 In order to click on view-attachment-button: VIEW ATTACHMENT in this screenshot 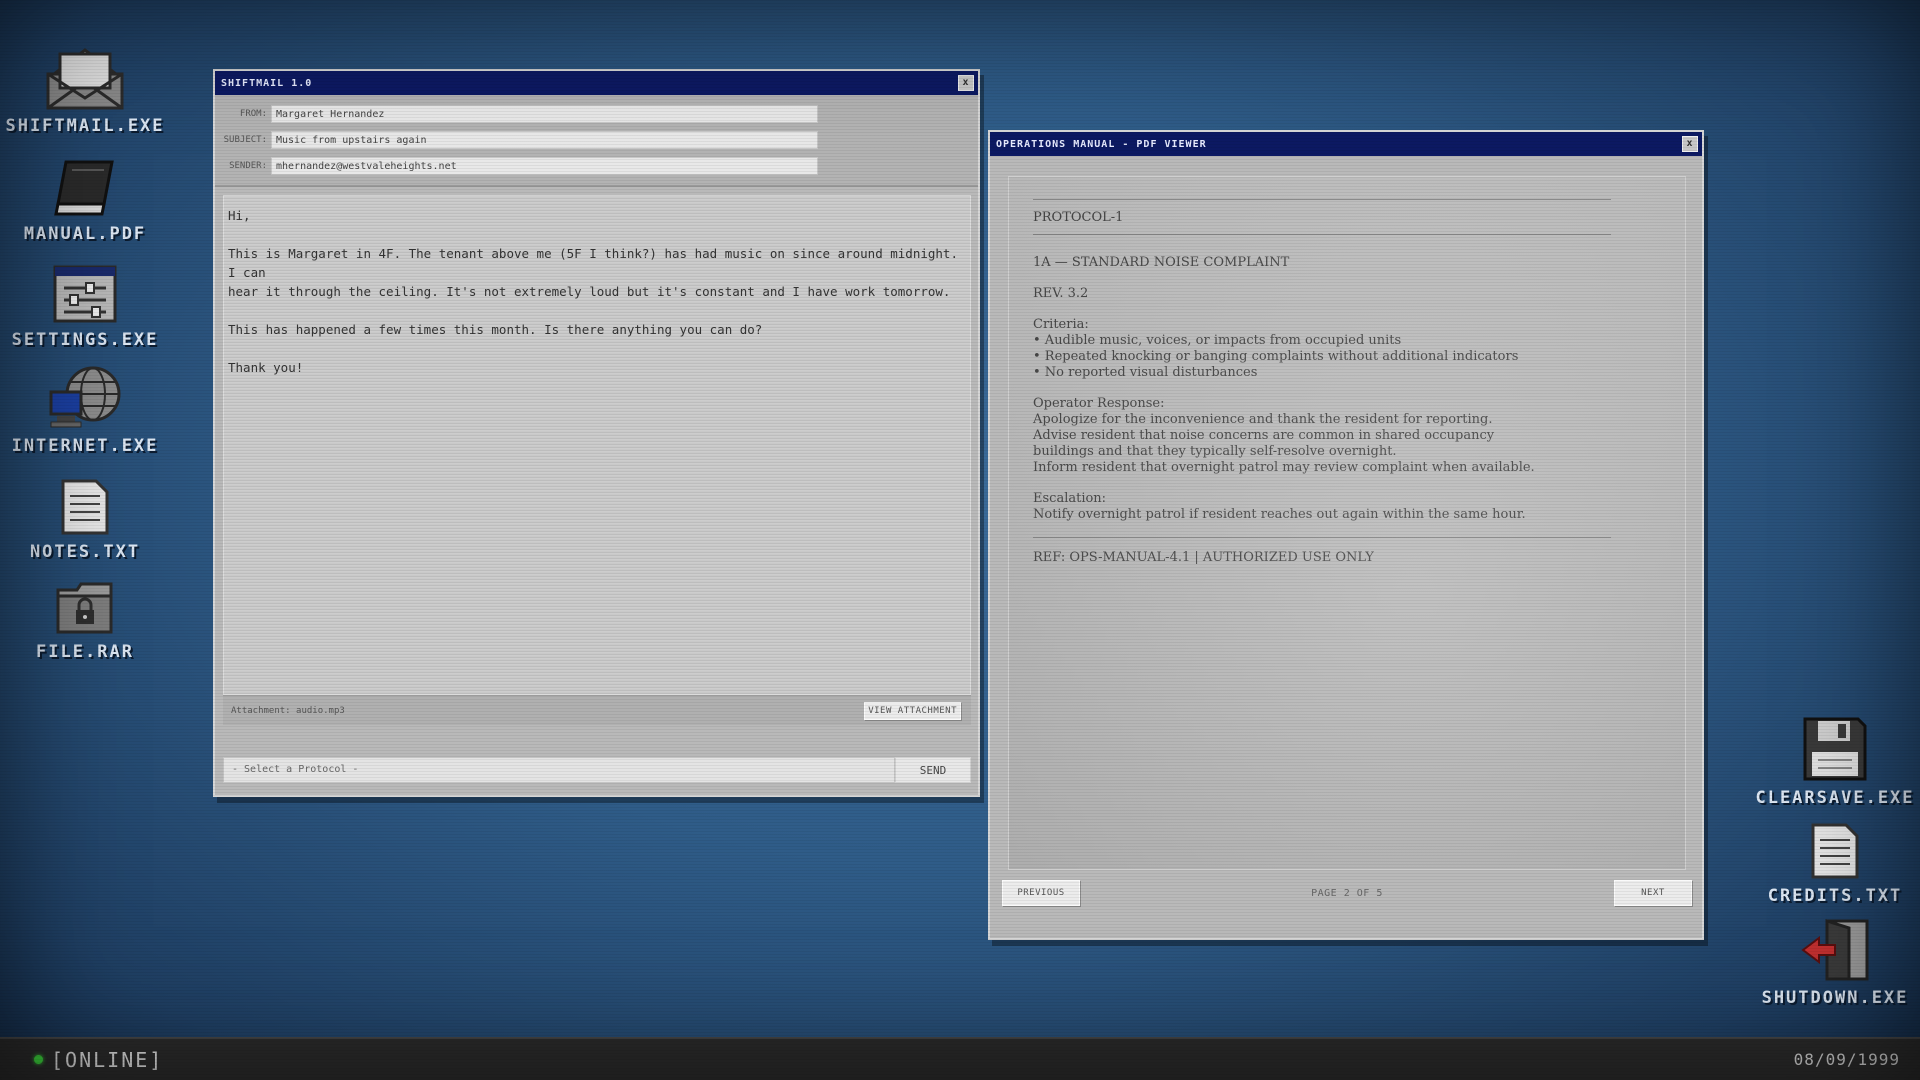, I will do `click(912, 710)`.